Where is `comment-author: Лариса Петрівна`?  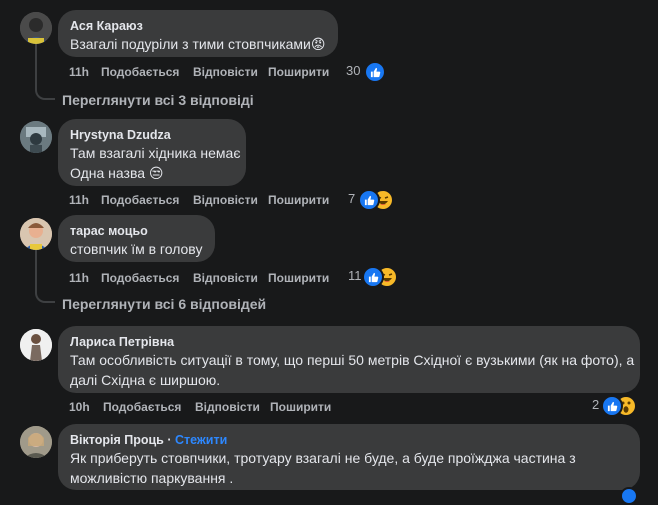 comment-author: Лариса Петрівна is located at coordinates (349, 342).